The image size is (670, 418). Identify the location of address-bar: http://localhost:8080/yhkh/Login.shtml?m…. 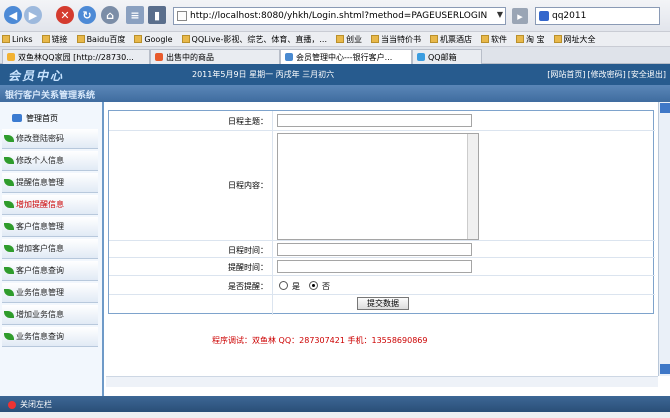
(339, 16).